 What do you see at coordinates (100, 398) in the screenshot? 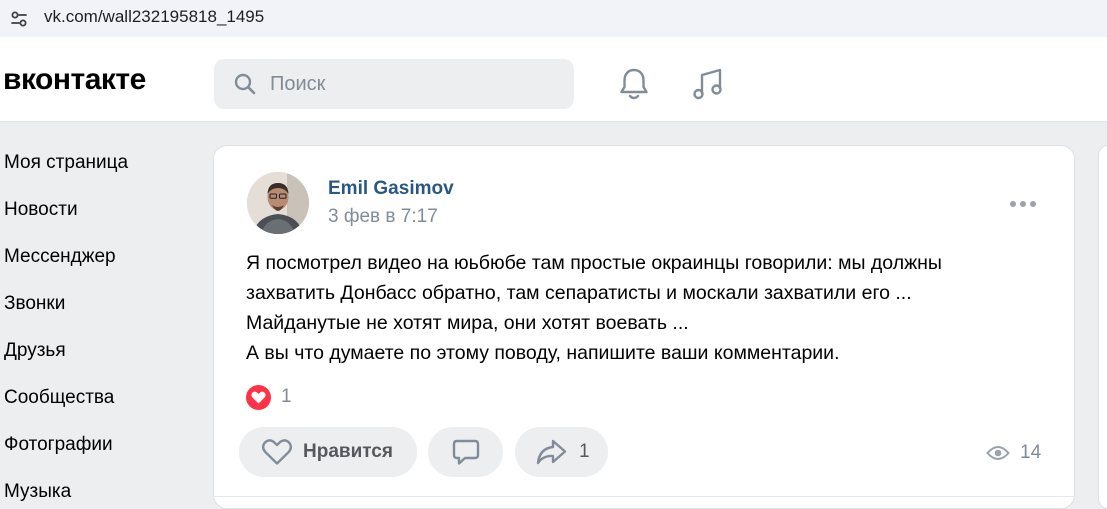
I see `sidebar-item-communities: Сообщества` at bounding box center [100, 398].